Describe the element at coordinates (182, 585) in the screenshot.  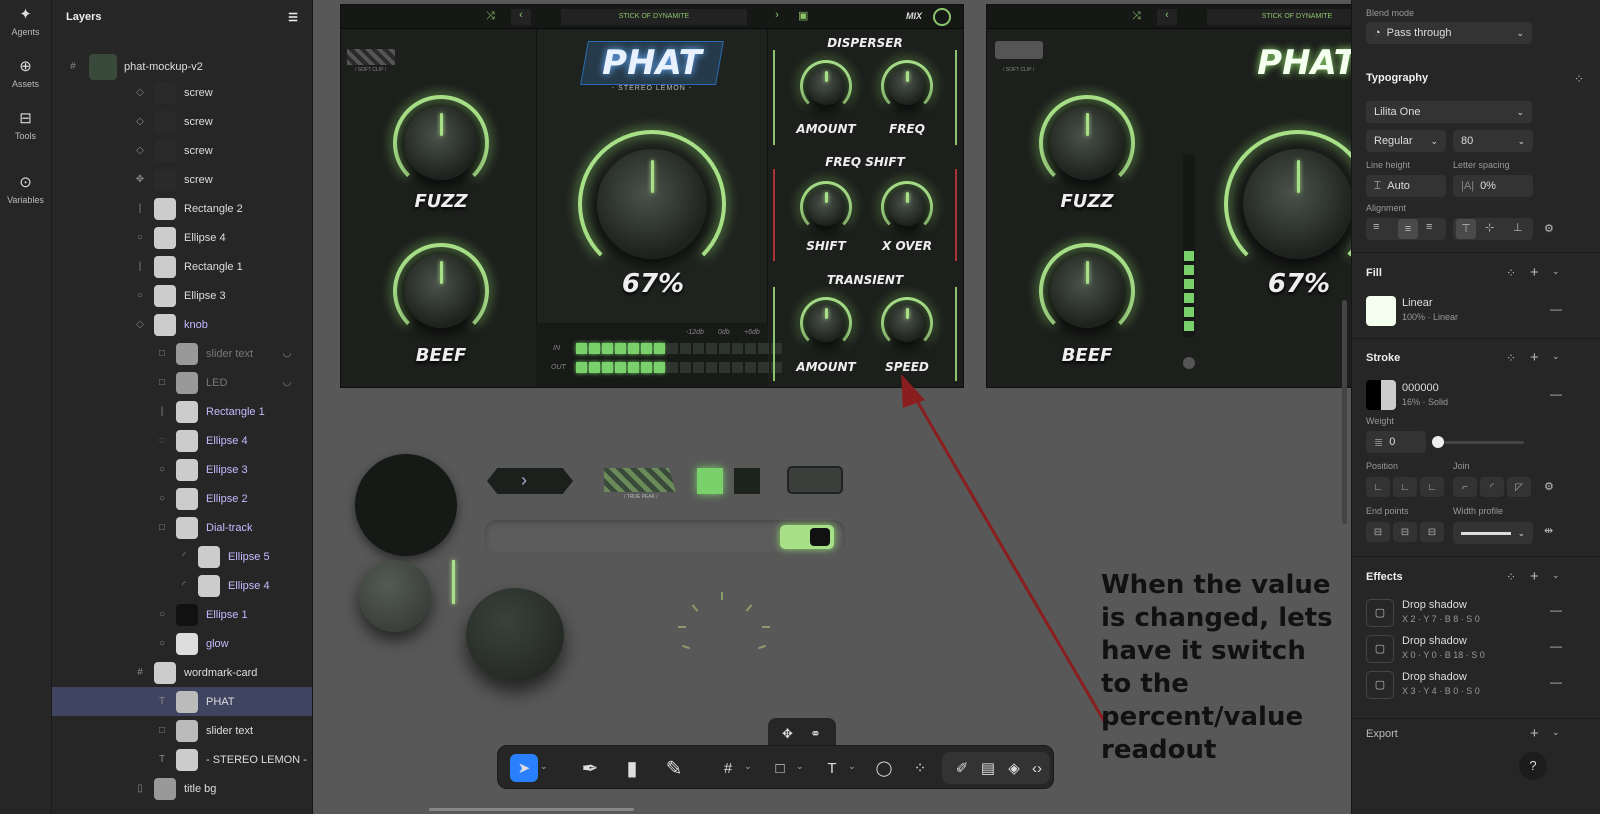
I see `layer-row: ◜ Ellipse 4` at that location.